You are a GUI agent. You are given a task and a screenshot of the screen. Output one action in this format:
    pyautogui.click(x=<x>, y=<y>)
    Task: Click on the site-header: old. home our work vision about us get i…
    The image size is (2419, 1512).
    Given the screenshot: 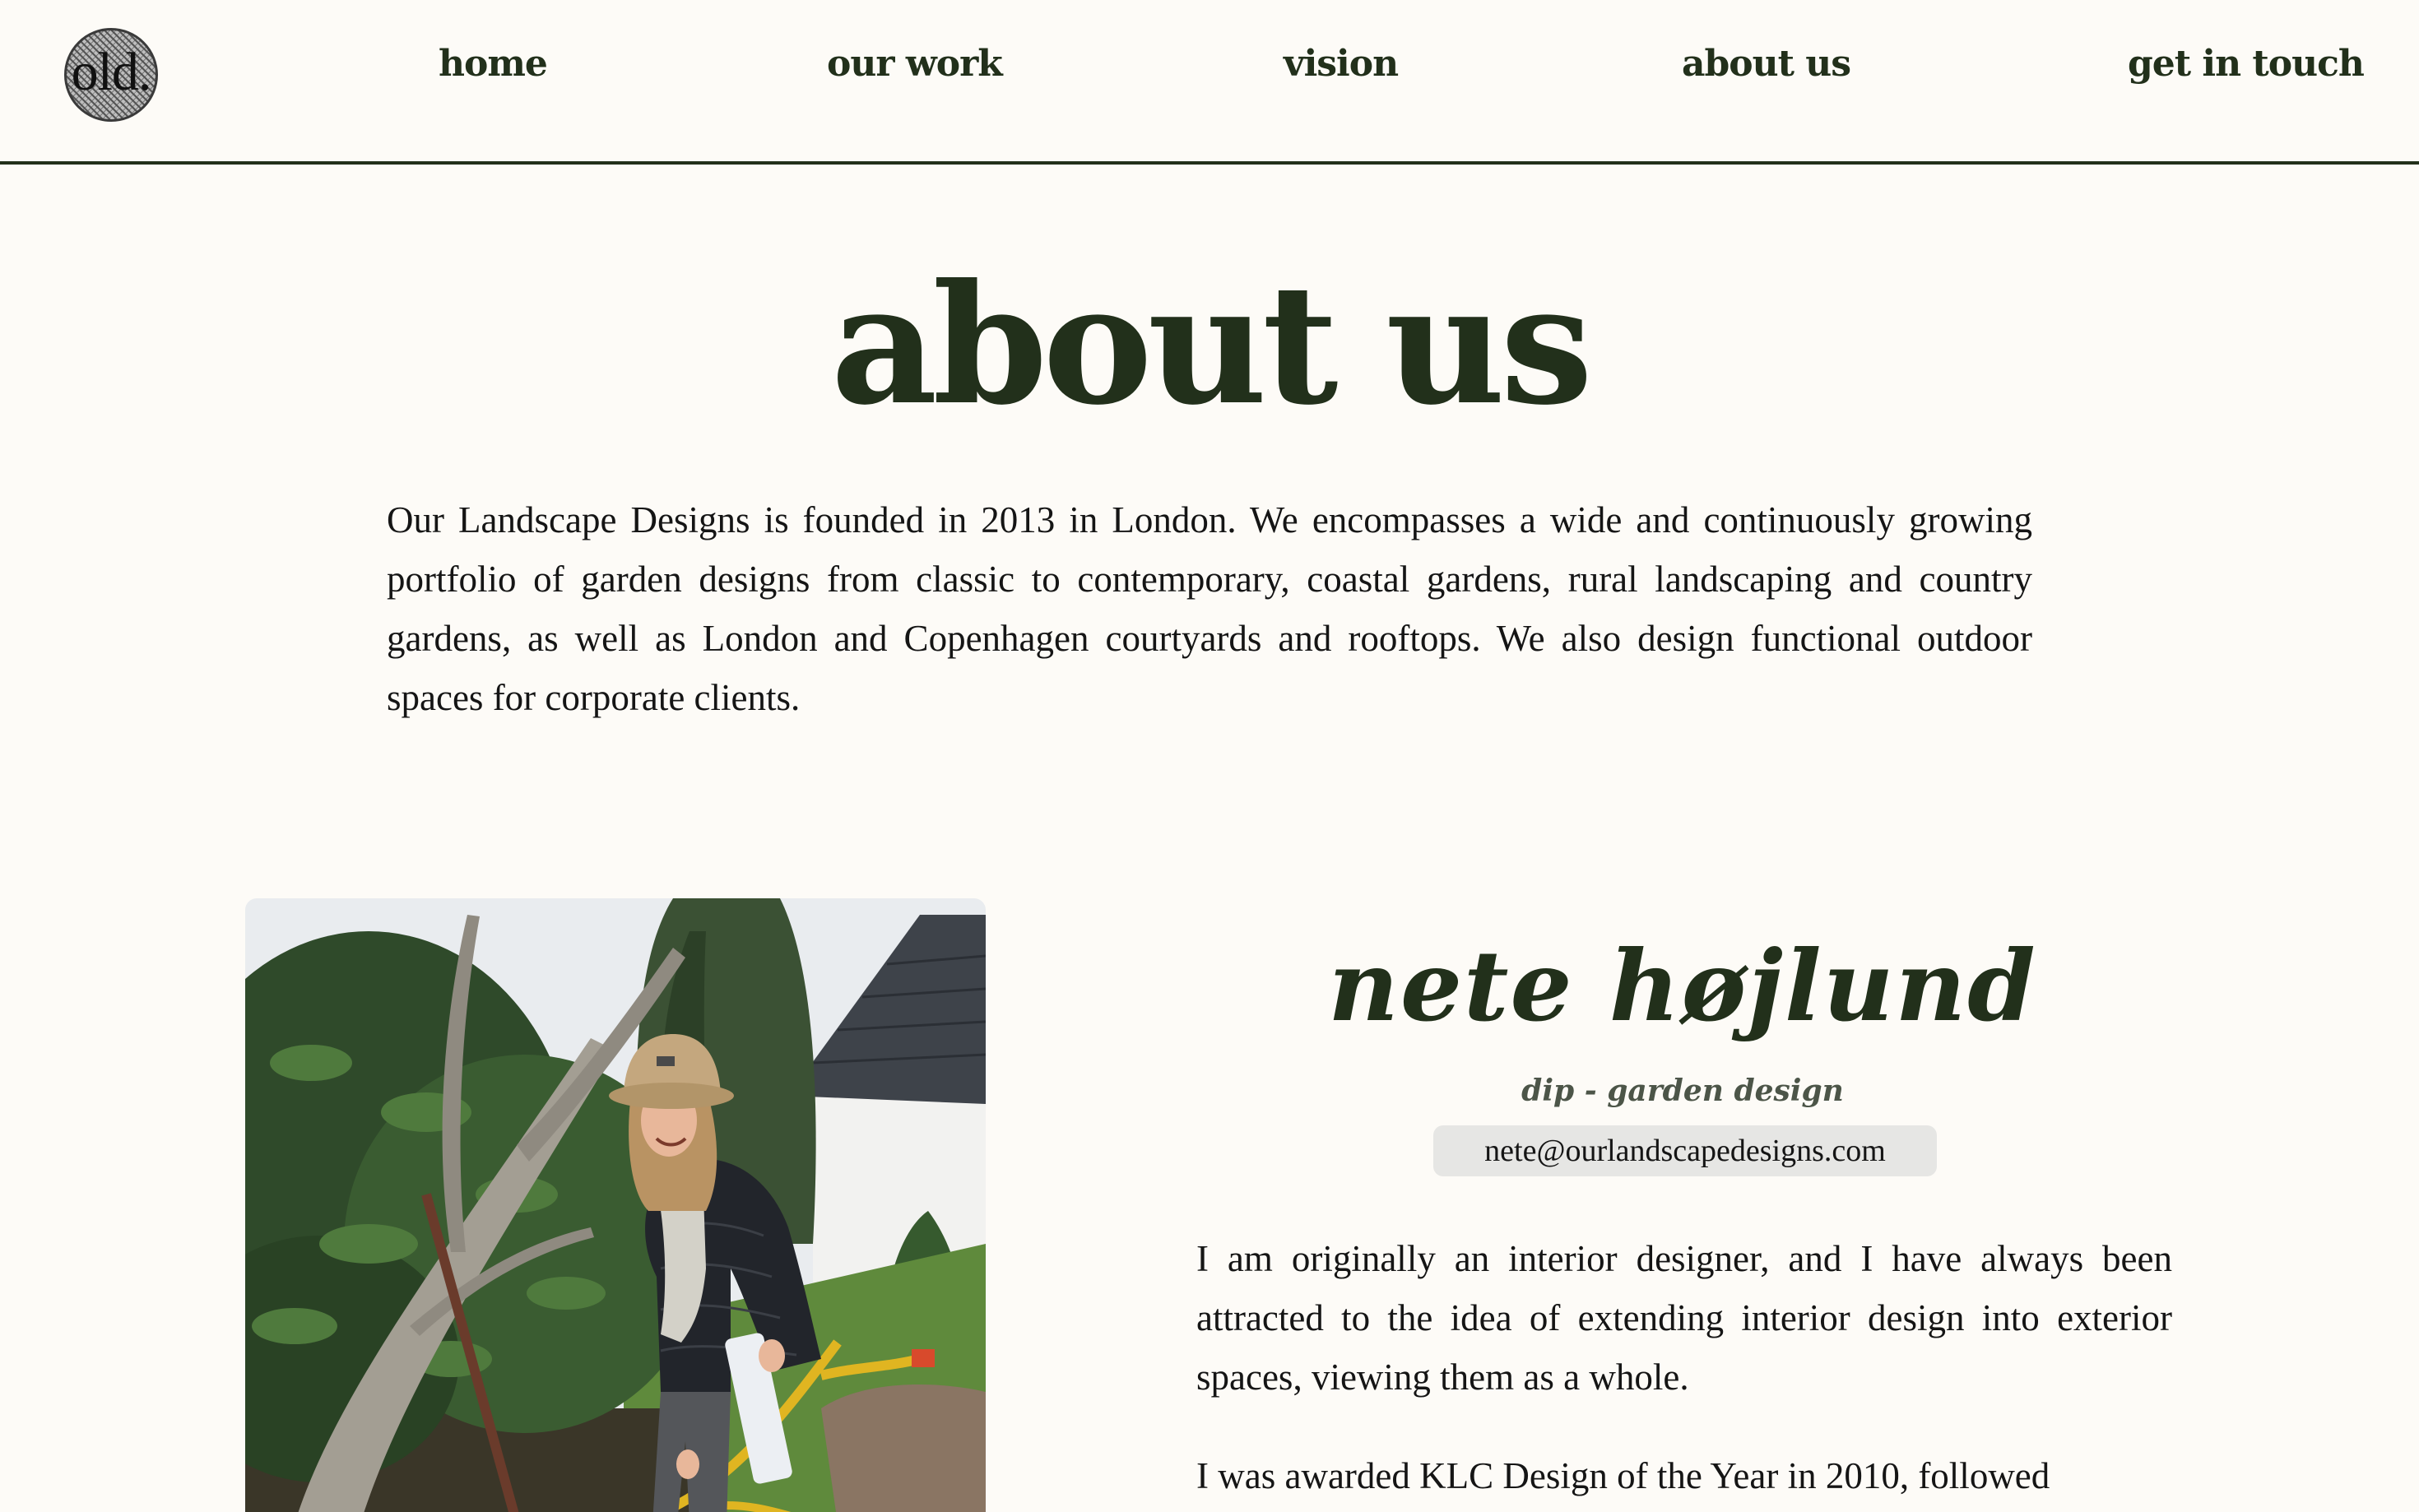 What is the action you would take?
    pyautogui.click(x=1209, y=82)
    